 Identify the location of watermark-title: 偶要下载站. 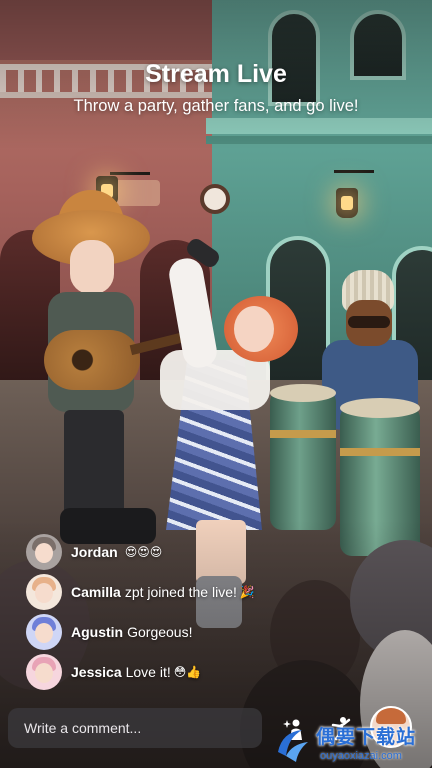
(366, 737).